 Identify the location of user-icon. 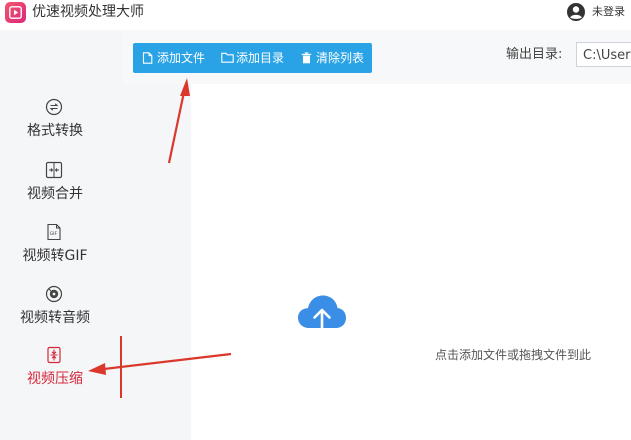
(576, 12).